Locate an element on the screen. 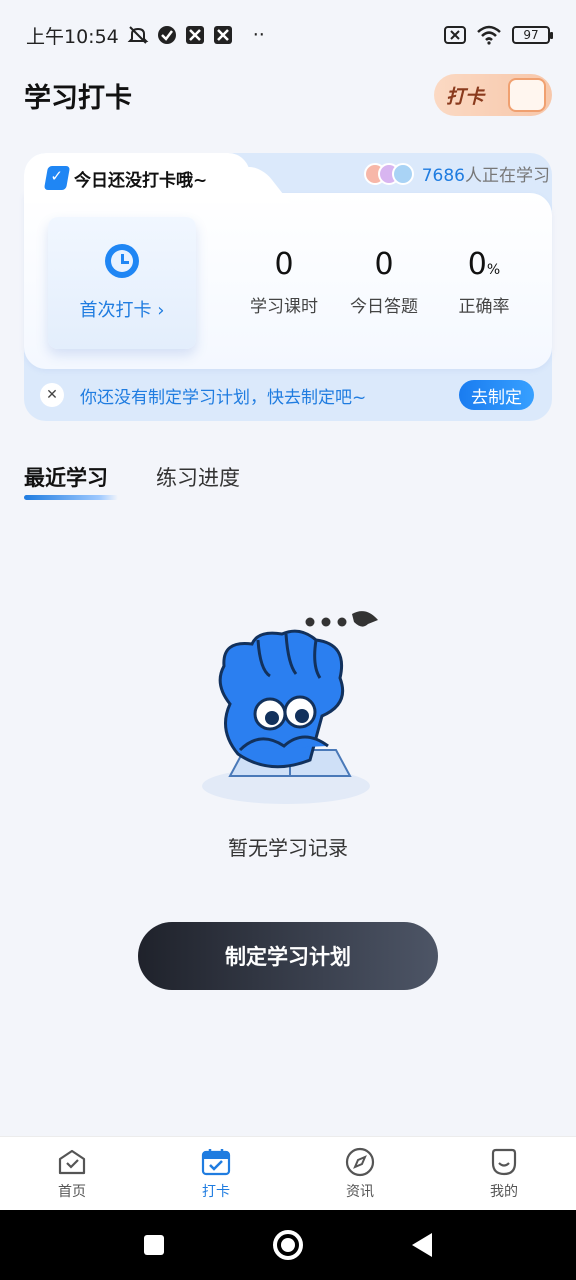 The image size is (576, 1280). content-tabs: 最近学习 练习进度 is located at coordinates (132, 481).